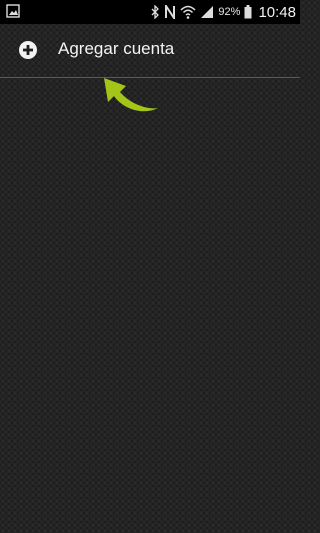  Describe the element at coordinates (248, 12) in the screenshot. I see `battery-icon` at that location.